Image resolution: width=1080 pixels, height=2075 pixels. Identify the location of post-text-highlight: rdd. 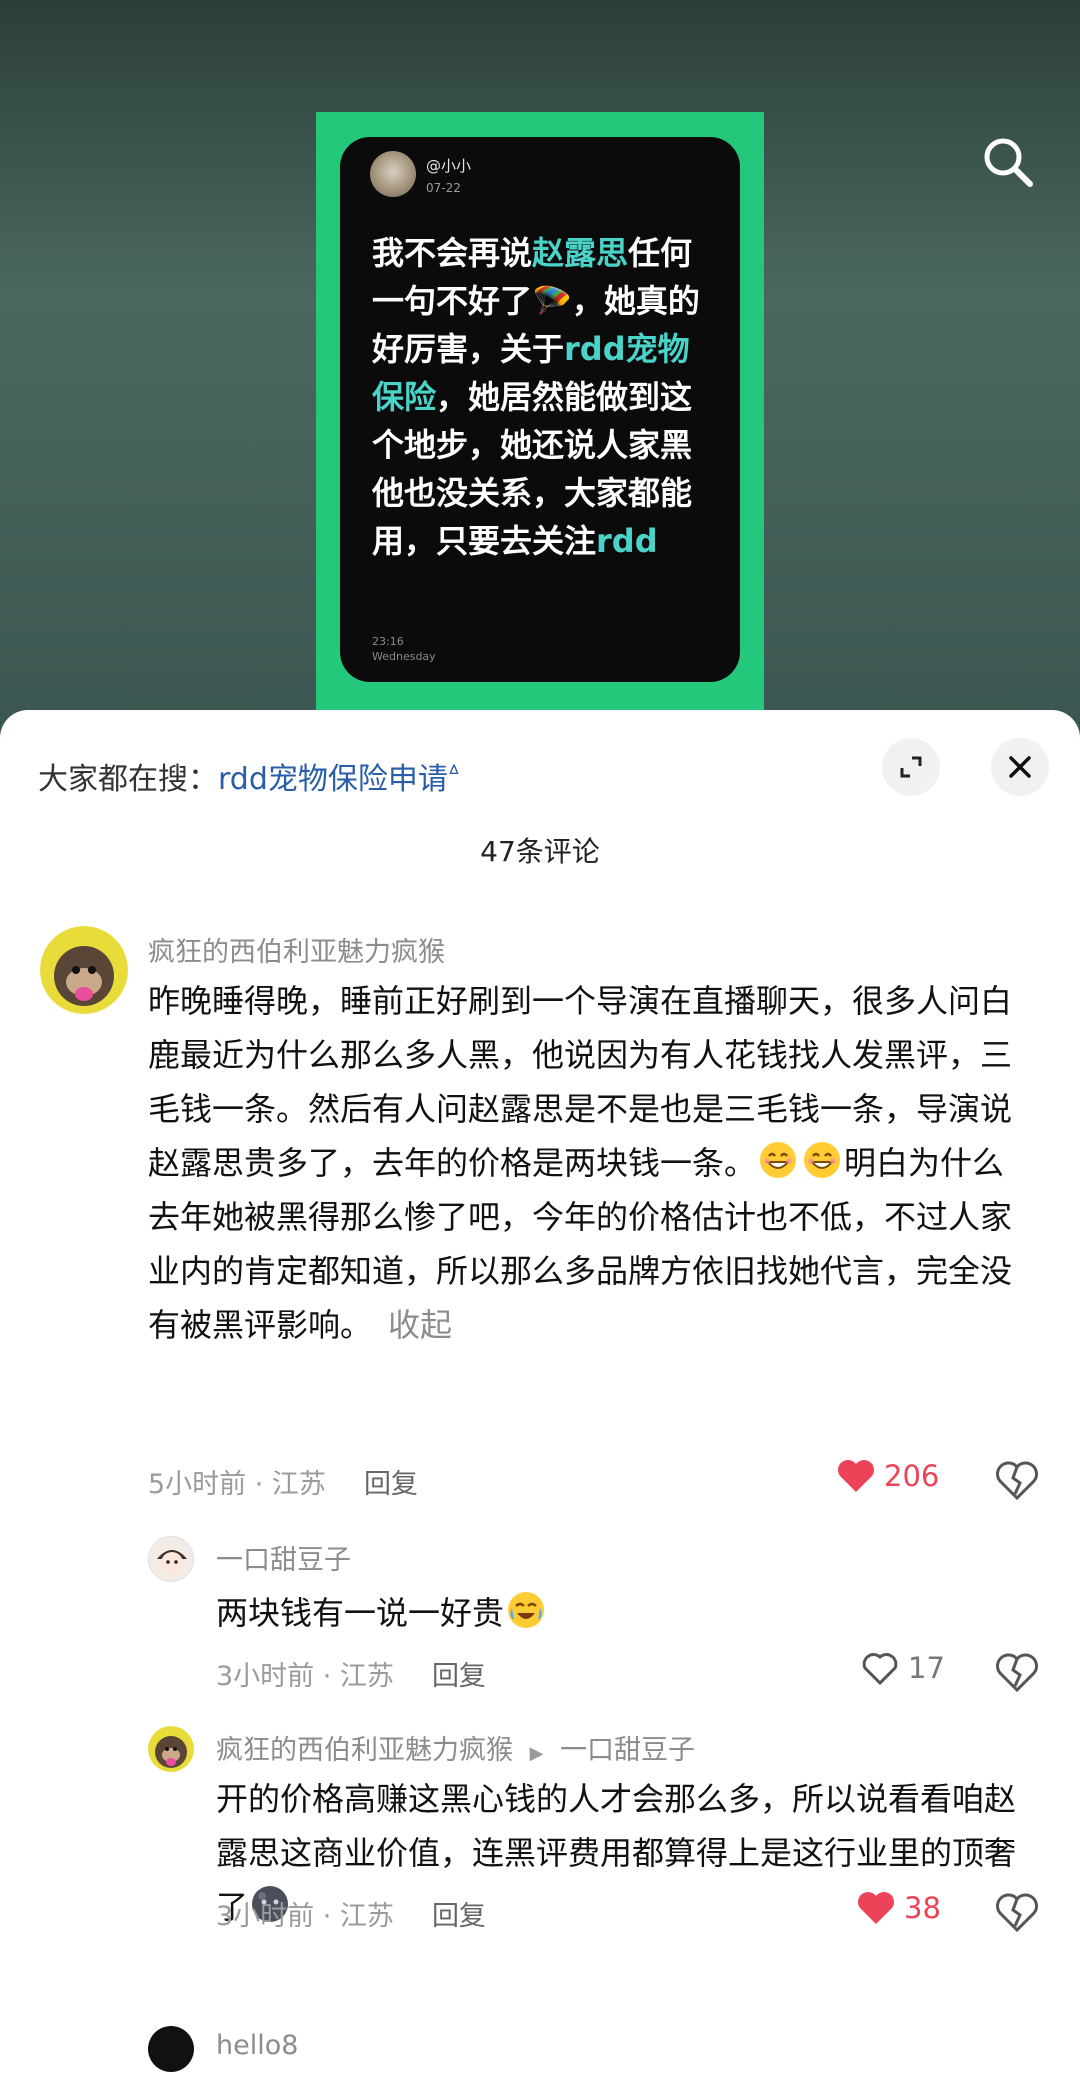
(627, 541).